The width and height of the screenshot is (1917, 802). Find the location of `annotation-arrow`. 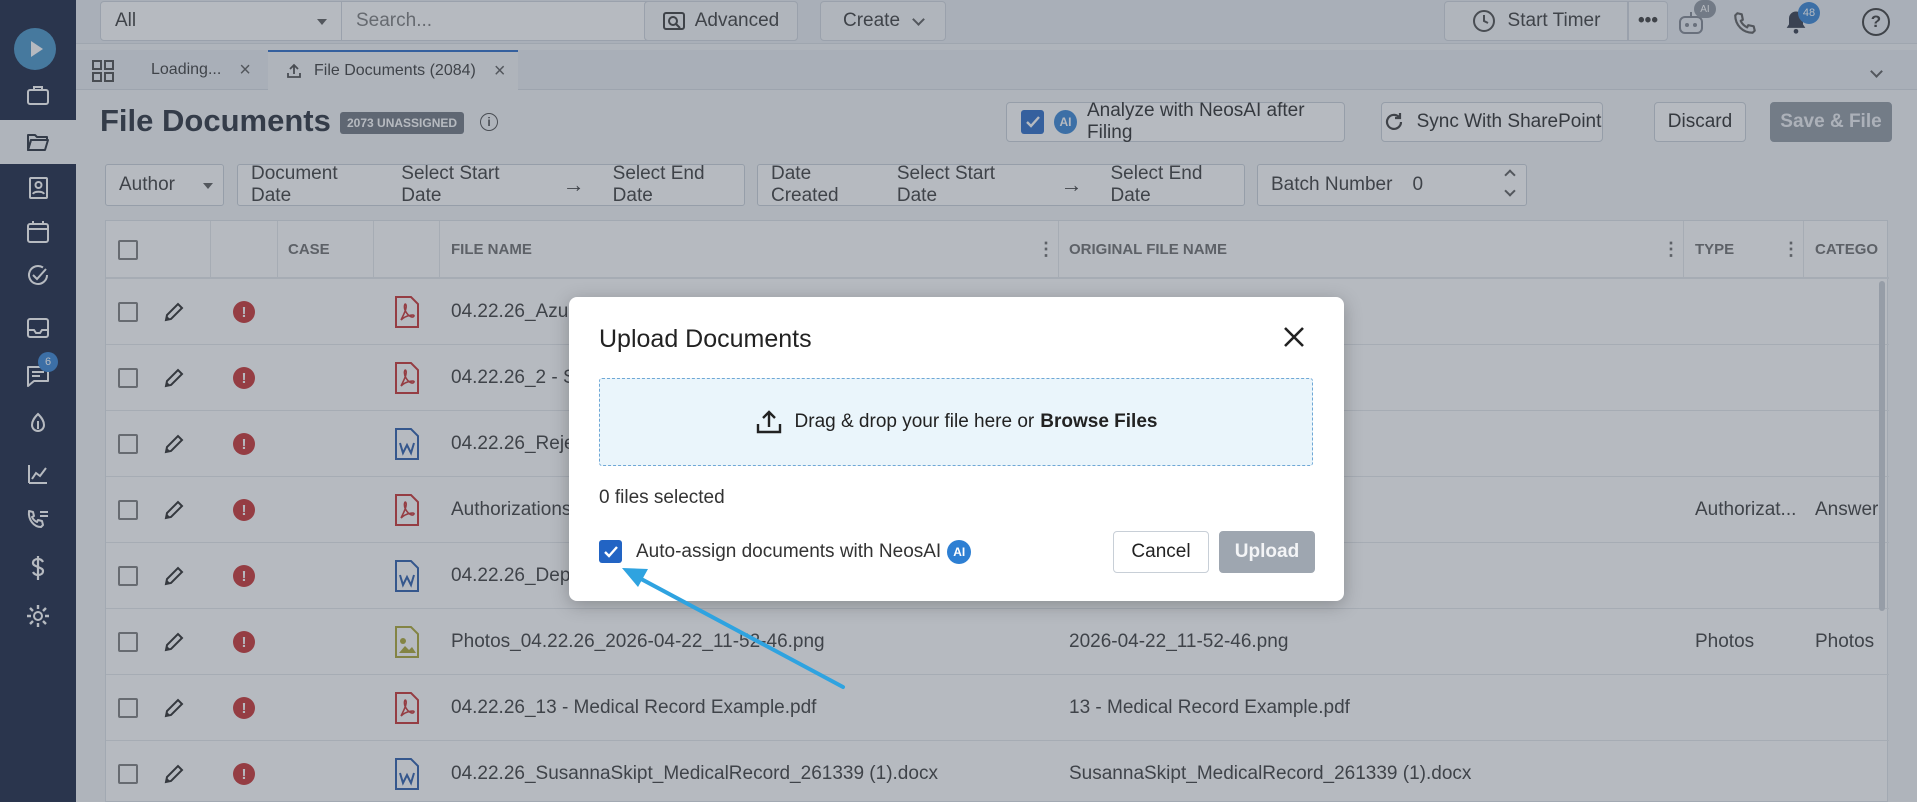

annotation-arrow is located at coordinates (733, 628).